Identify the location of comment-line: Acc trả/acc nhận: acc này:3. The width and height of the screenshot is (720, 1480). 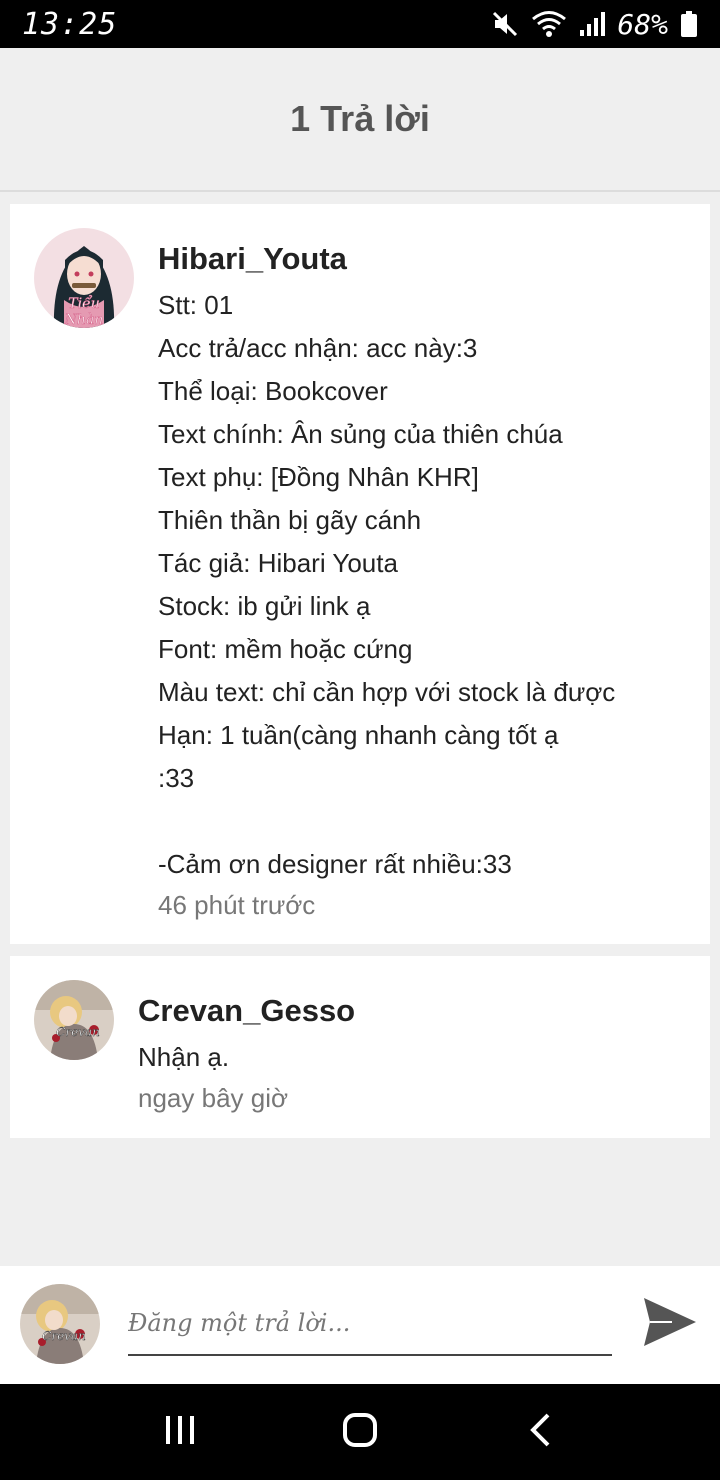
(318, 348).